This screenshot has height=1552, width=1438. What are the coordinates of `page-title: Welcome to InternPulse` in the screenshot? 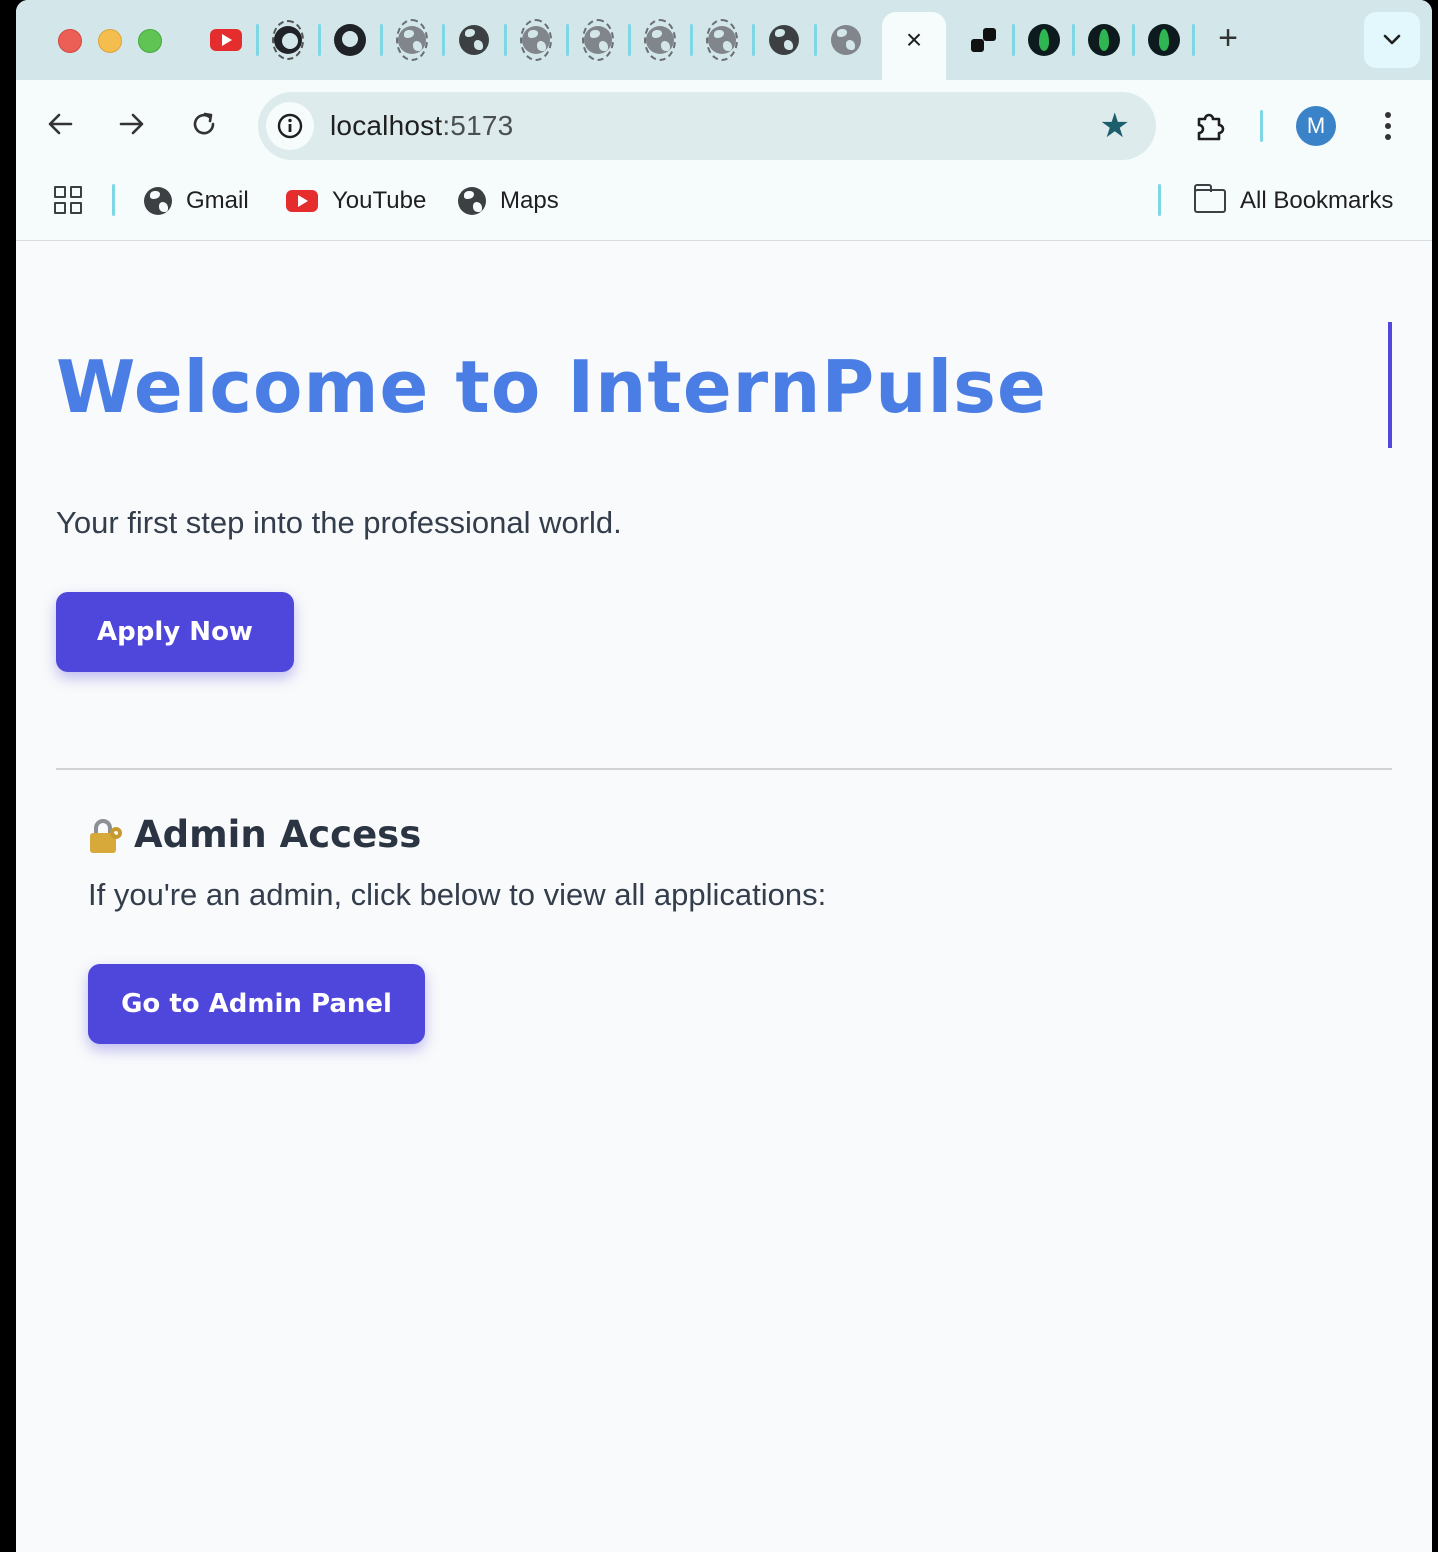 It's located at (551, 387).